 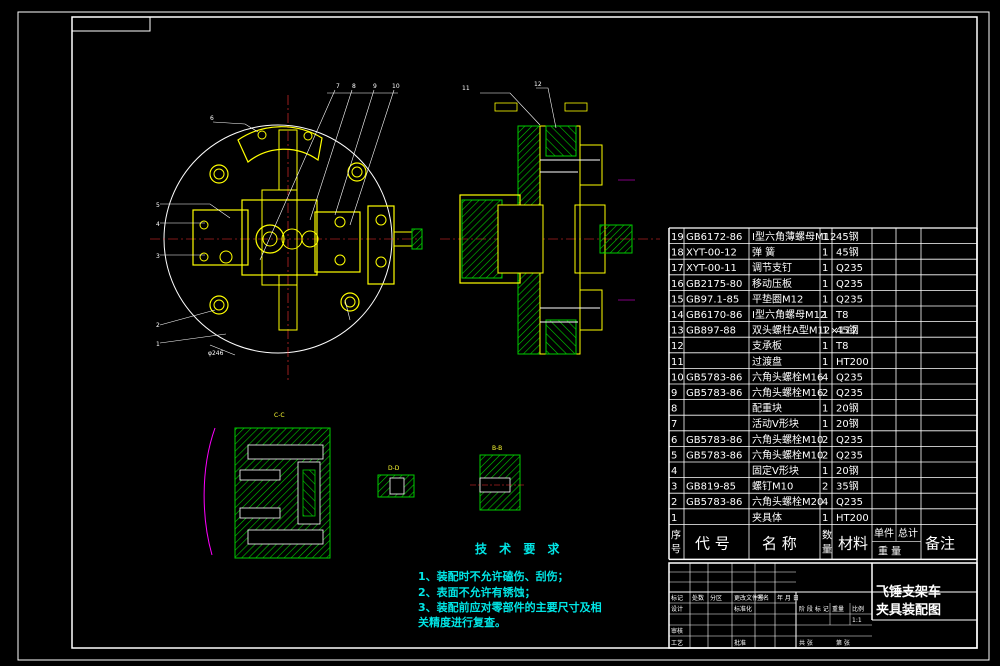 What do you see at coordinates (493, 576) in the screenshot?
I see `tech-req-item: 1、装配时不允许磕伤、刮伤；` at bounding box center [493, 576].